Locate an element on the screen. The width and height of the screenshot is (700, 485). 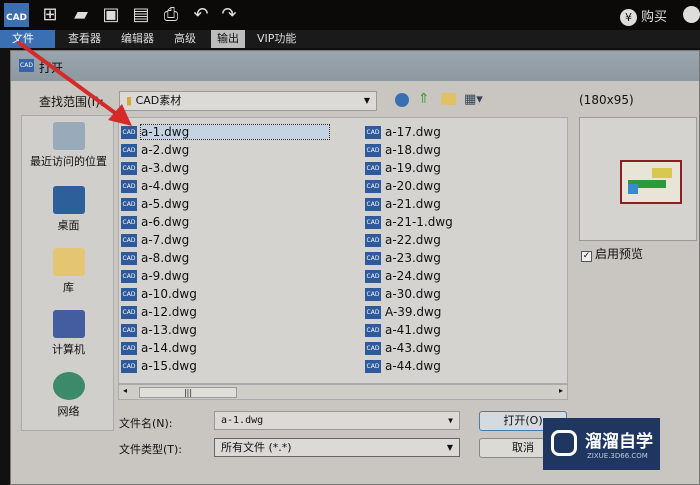
watermark: 溜溜自学 ZIXUE.3D66.COM is located at coordinates (601, 444).